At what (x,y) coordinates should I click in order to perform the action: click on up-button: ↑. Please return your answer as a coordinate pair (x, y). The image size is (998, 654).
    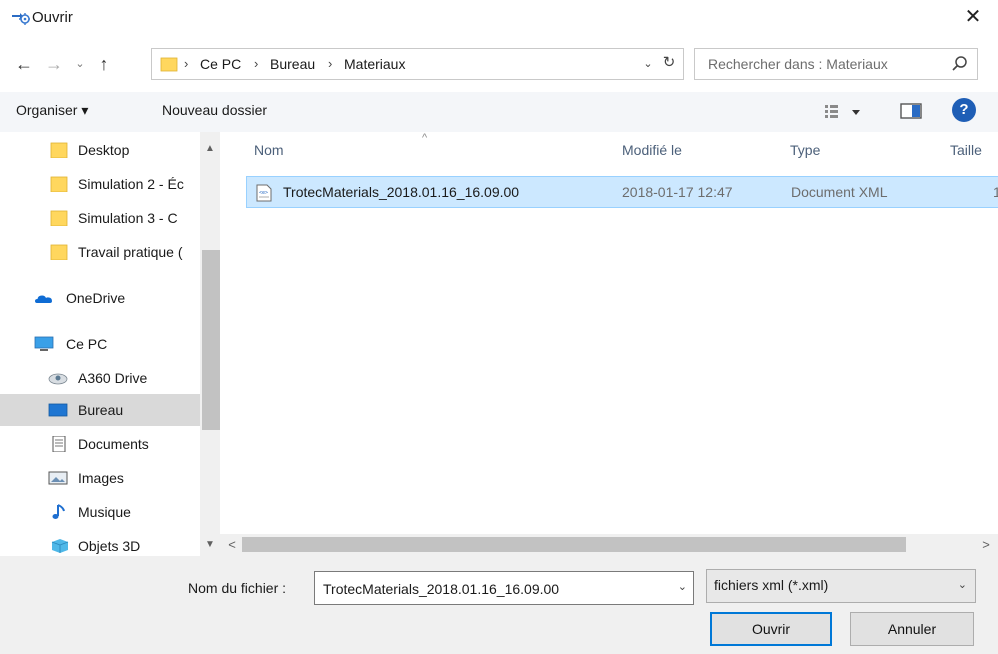
    Looking at the image, I should click on (104, 64).